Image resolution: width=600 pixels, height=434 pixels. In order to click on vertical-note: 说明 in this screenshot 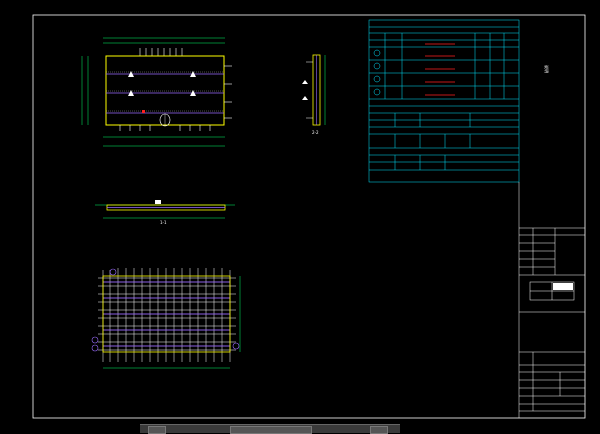, I will do `click(547, 69)`.